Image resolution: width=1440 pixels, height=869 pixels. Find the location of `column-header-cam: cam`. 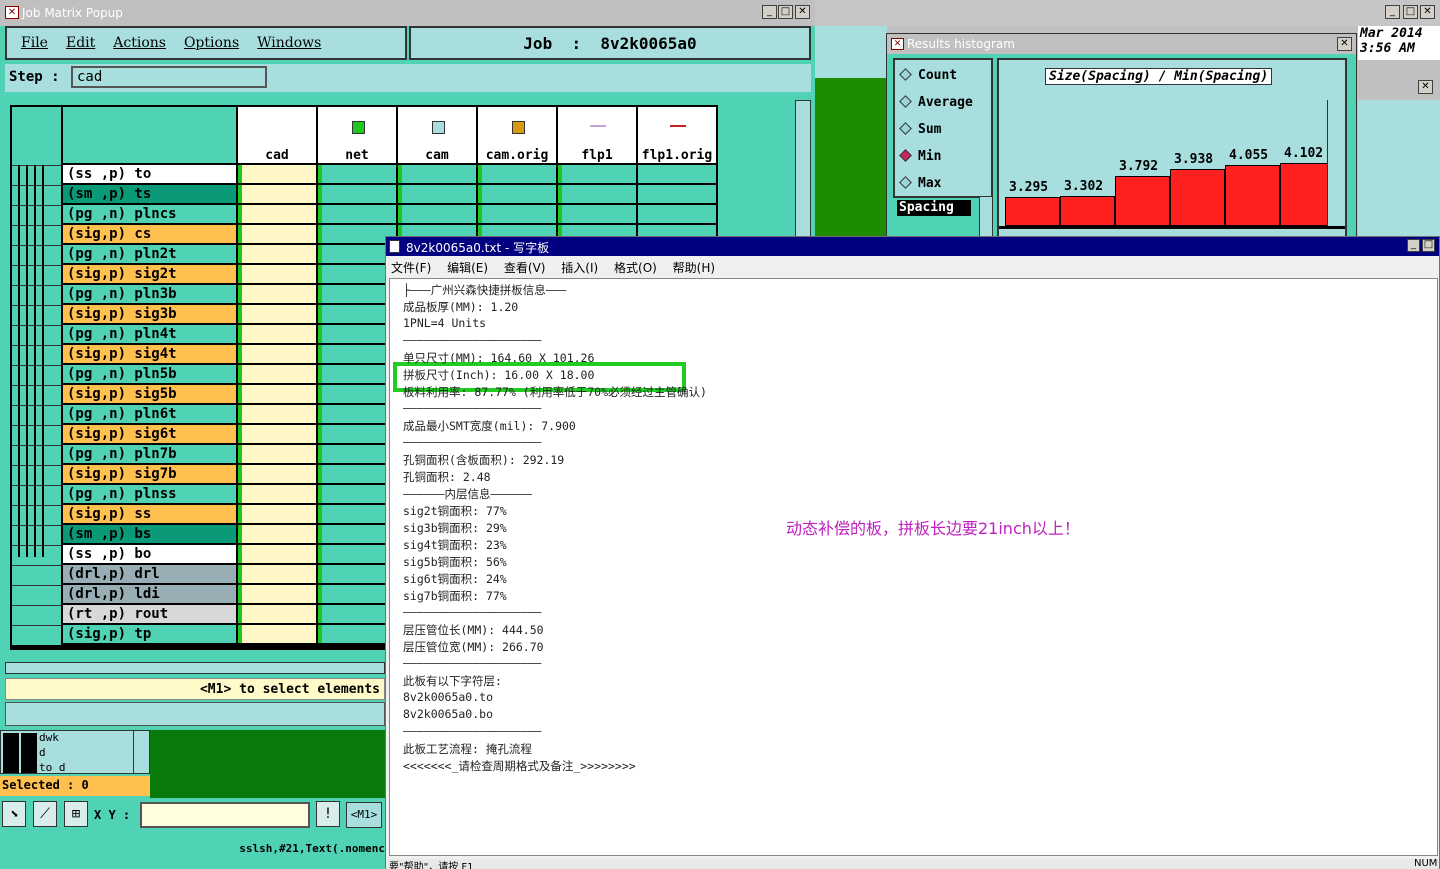

column-header-cam: cam is located at coordinates (437, 135).